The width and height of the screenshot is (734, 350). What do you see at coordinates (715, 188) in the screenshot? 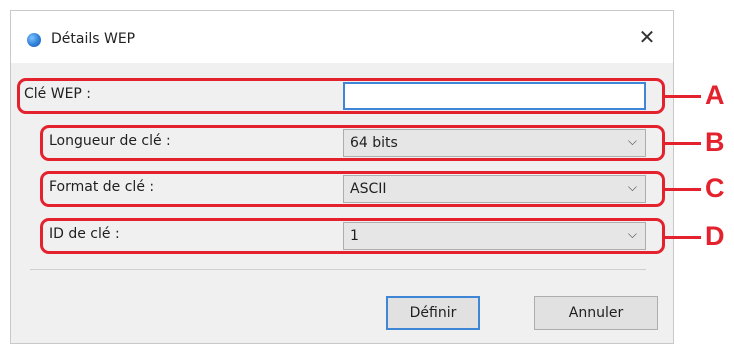
I see `marker-c: C` at bounding box center [715, 188].